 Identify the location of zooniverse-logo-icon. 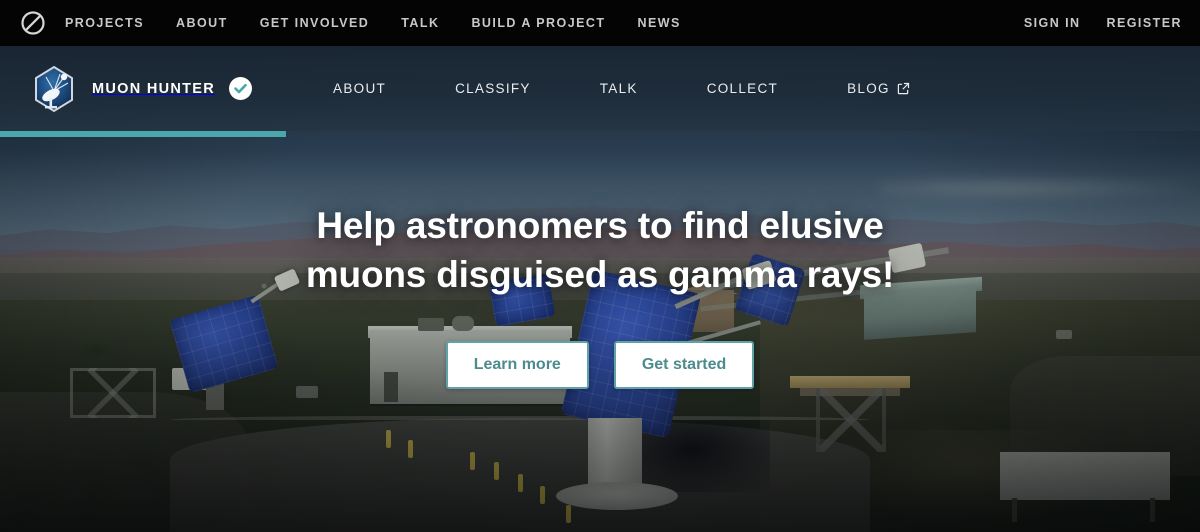
(33, 23).